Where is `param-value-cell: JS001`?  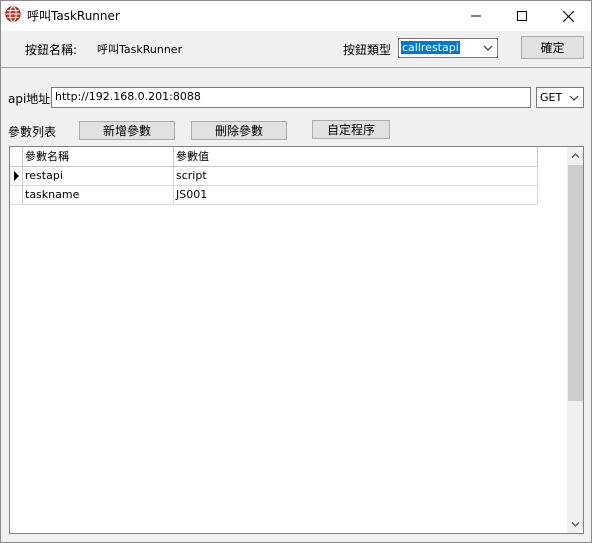 param-value-cell: JS001 is located at coordinates (356, 195).